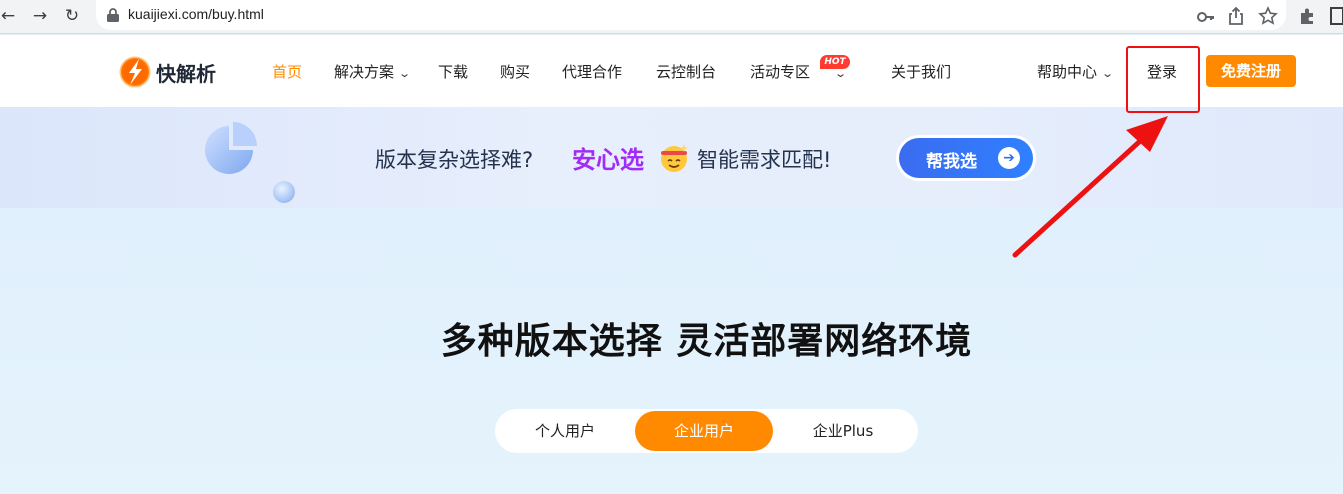  Describe the element at coordinates (1251, 71) in the screenshot. I see `register-button: 免费注册` at that location.